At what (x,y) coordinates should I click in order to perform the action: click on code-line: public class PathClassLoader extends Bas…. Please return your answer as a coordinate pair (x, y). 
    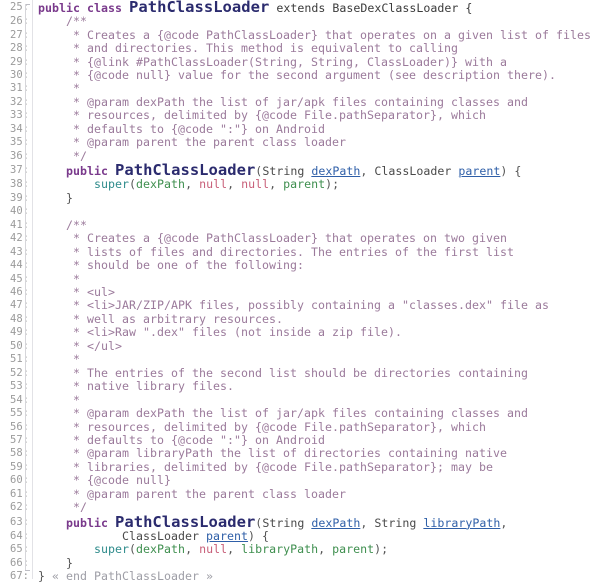
    Looking at the image, I should click on (322, 7).